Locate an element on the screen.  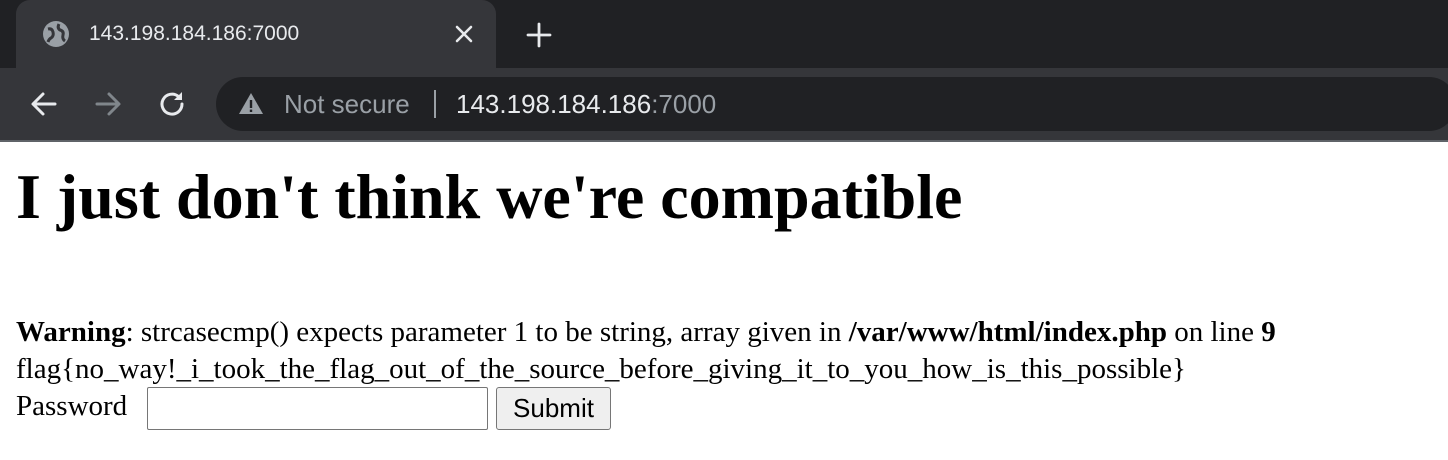
url-host: 143.198.184.186 is located at coordinates (554, 104).